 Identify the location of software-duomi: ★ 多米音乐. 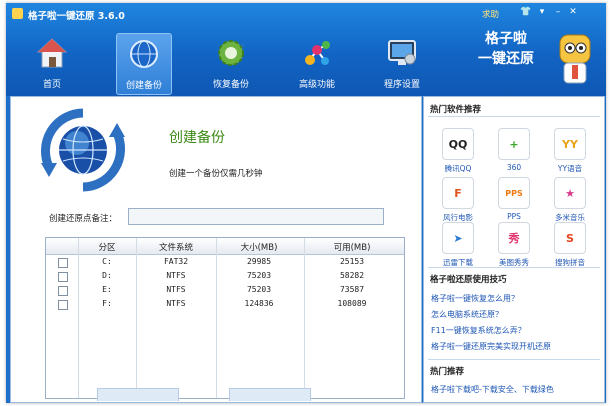
(570, 201).